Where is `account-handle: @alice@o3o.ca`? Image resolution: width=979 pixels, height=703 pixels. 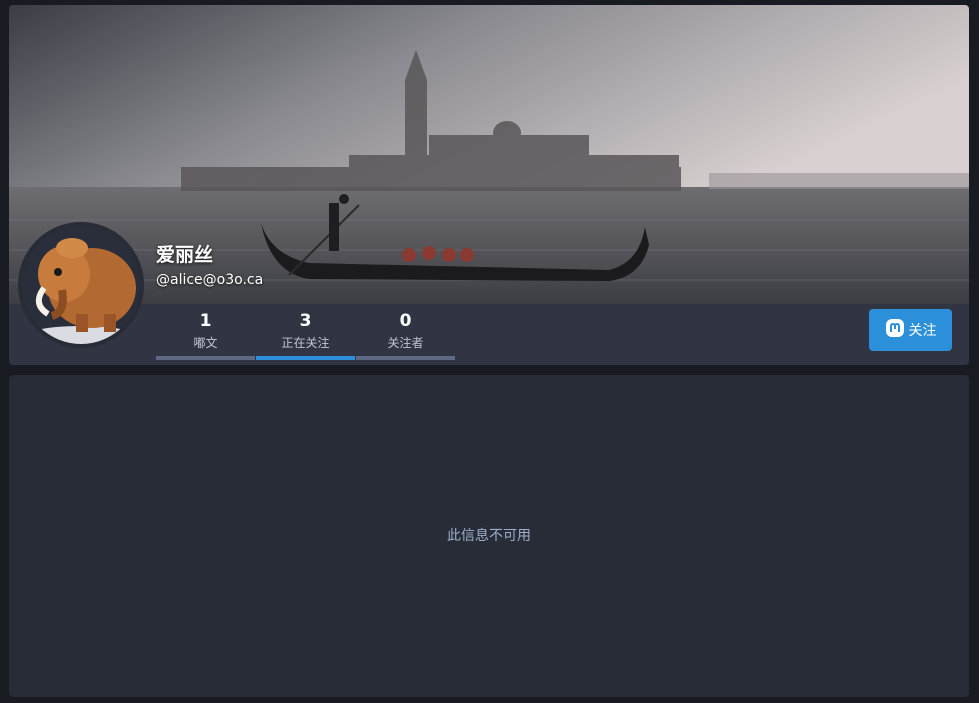
account-handle: @alice@o3o.ca is located at coordinates (210, 280).